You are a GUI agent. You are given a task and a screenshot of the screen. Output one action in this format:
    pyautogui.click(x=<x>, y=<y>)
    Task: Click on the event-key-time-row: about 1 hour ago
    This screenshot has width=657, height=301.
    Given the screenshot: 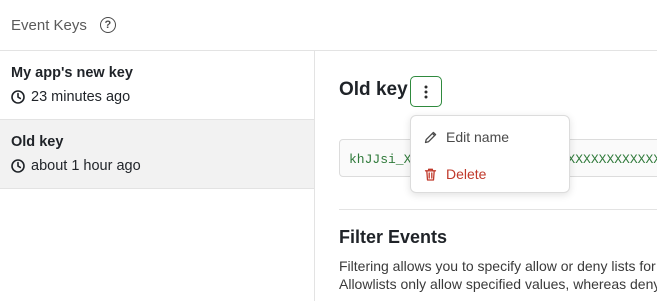 What is the action you would take?
    pyautogui.click(x=162, y=166)
    